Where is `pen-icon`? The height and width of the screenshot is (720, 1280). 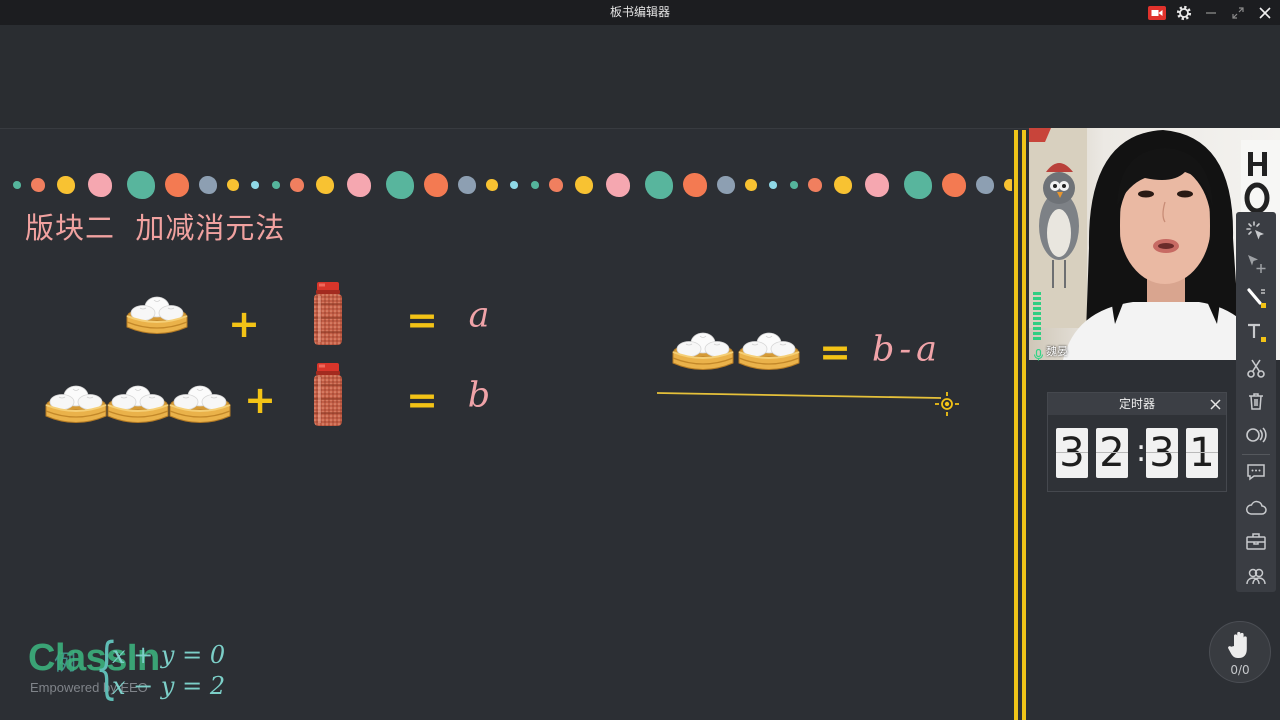
pen-icon is located at coordinates (1256, 298).